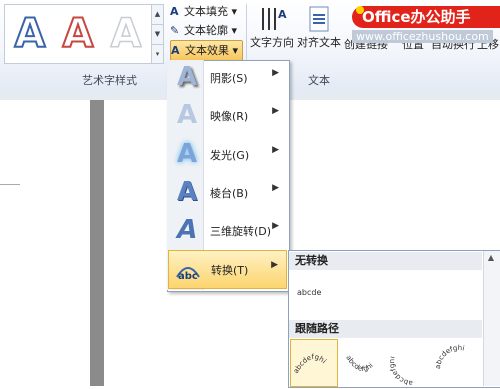 Image resolution: width=500 pixels, height=389 pixels. Describe the element at coordinates (422, 36) in the screenshot. I see `brand-url: www.officezhushou.com` at that location.